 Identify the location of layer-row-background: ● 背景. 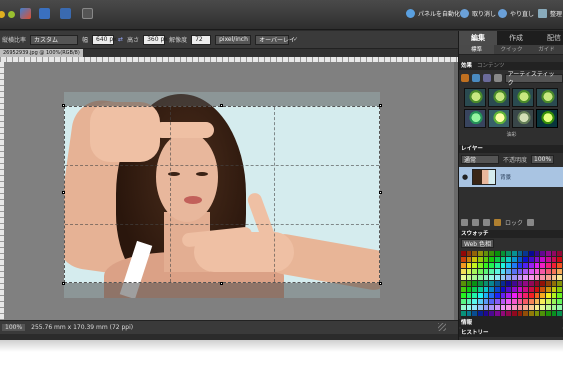
(511, 177).